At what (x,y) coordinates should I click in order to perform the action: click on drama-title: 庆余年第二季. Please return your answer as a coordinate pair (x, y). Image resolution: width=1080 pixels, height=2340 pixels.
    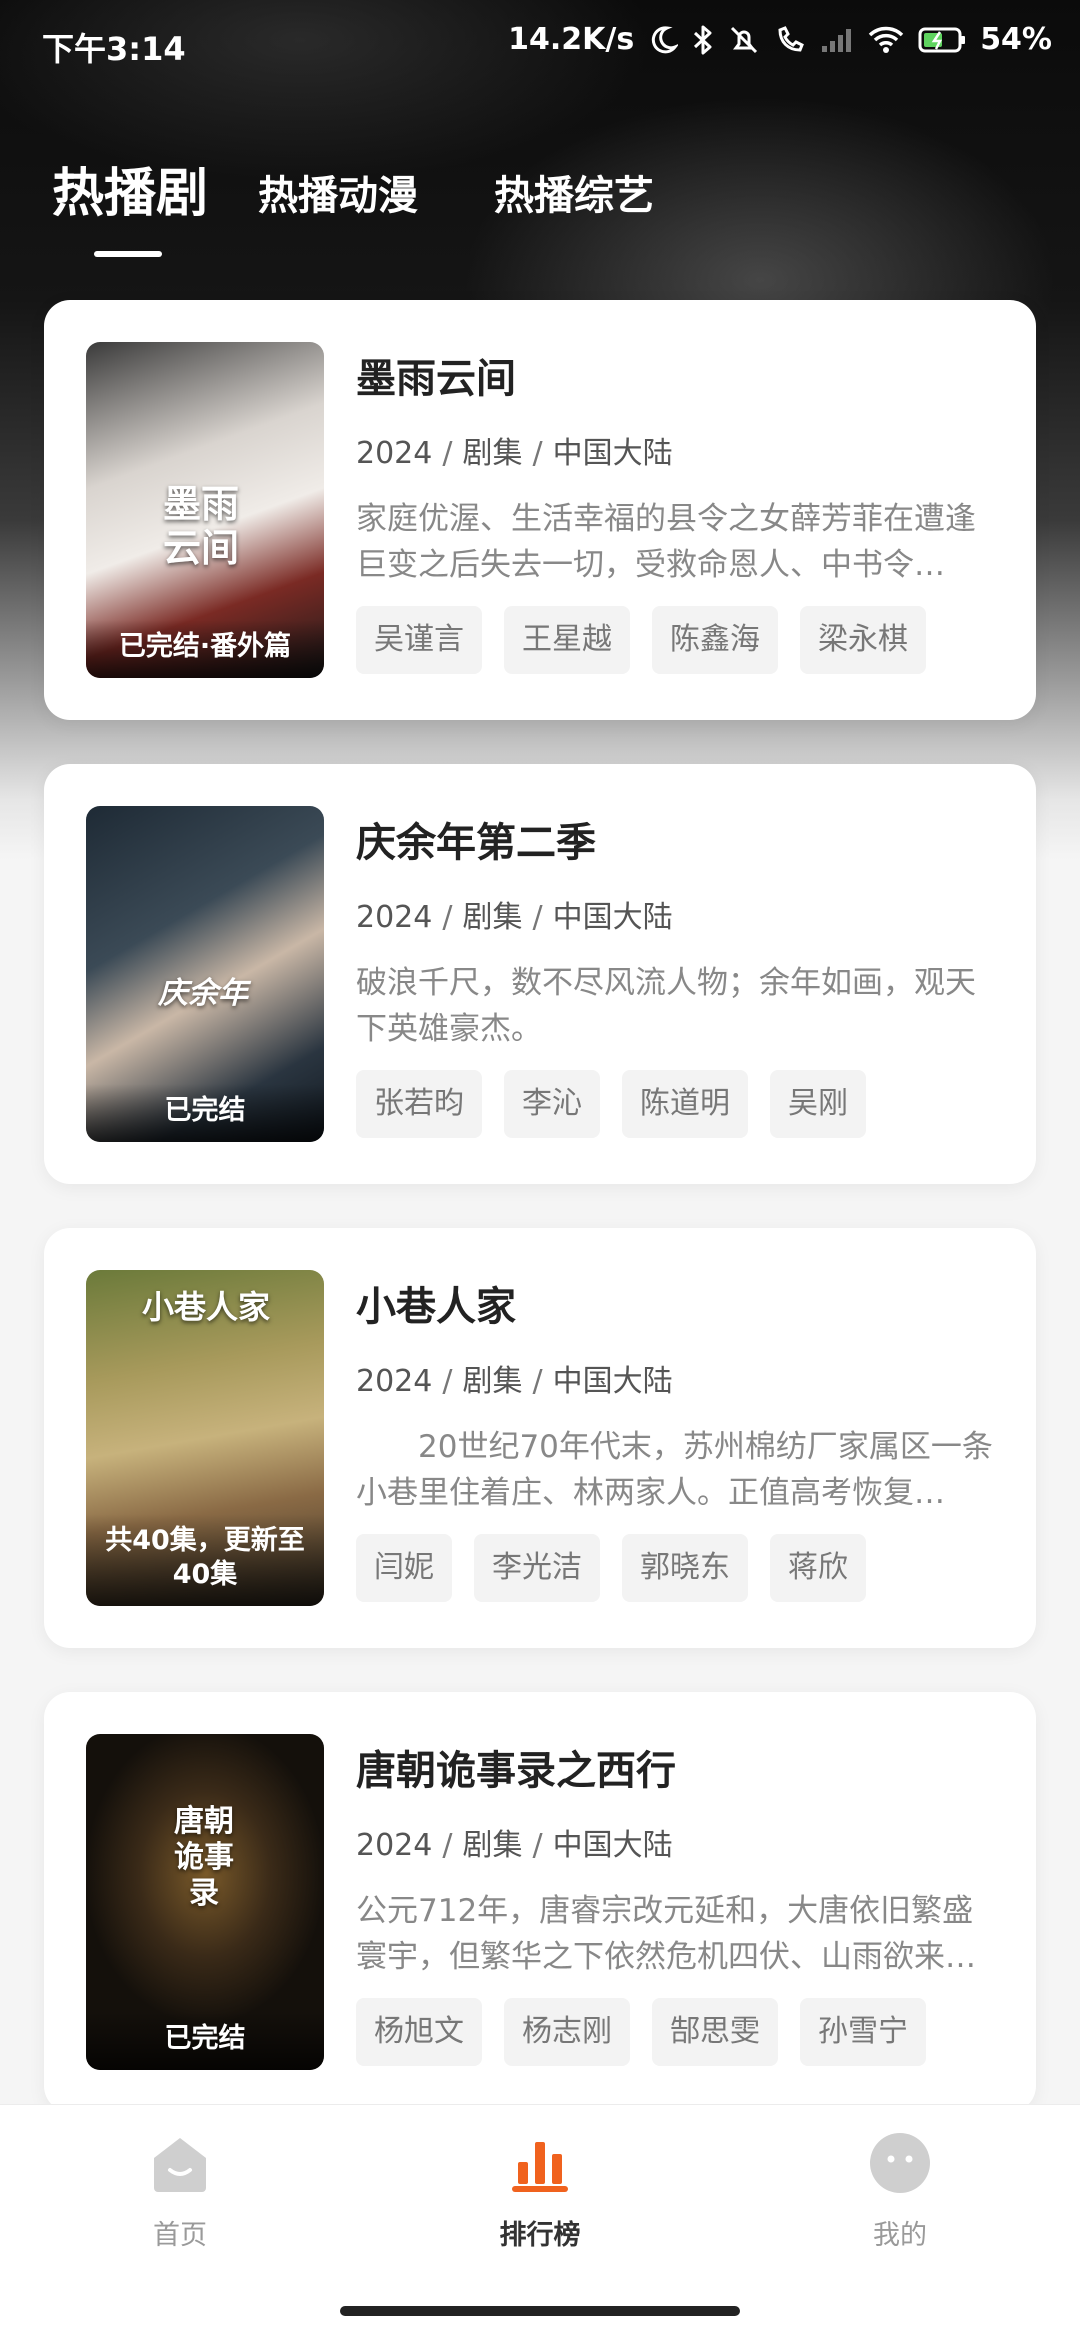
    Looking at the image, I should click on (476, 843).